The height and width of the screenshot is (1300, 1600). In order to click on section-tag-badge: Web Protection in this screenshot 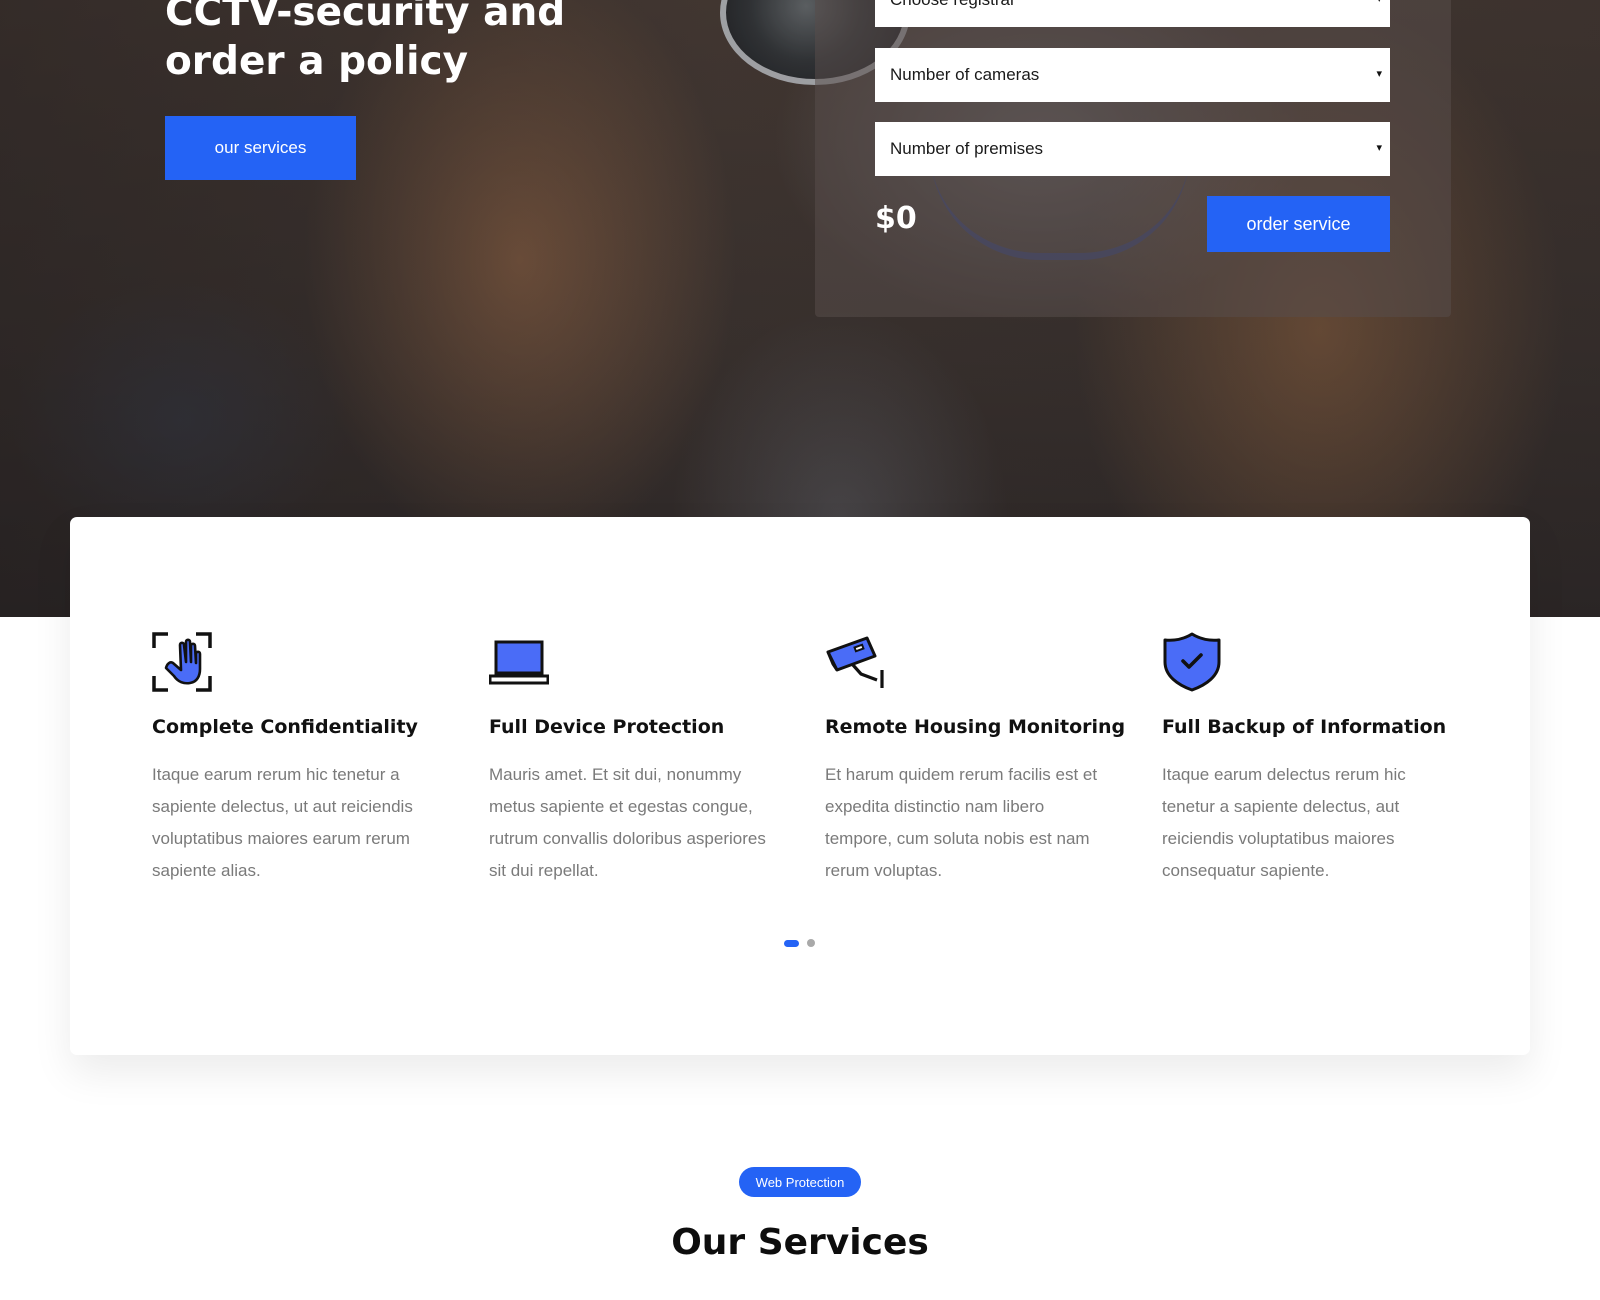, I will do `click(800, 1182)`.